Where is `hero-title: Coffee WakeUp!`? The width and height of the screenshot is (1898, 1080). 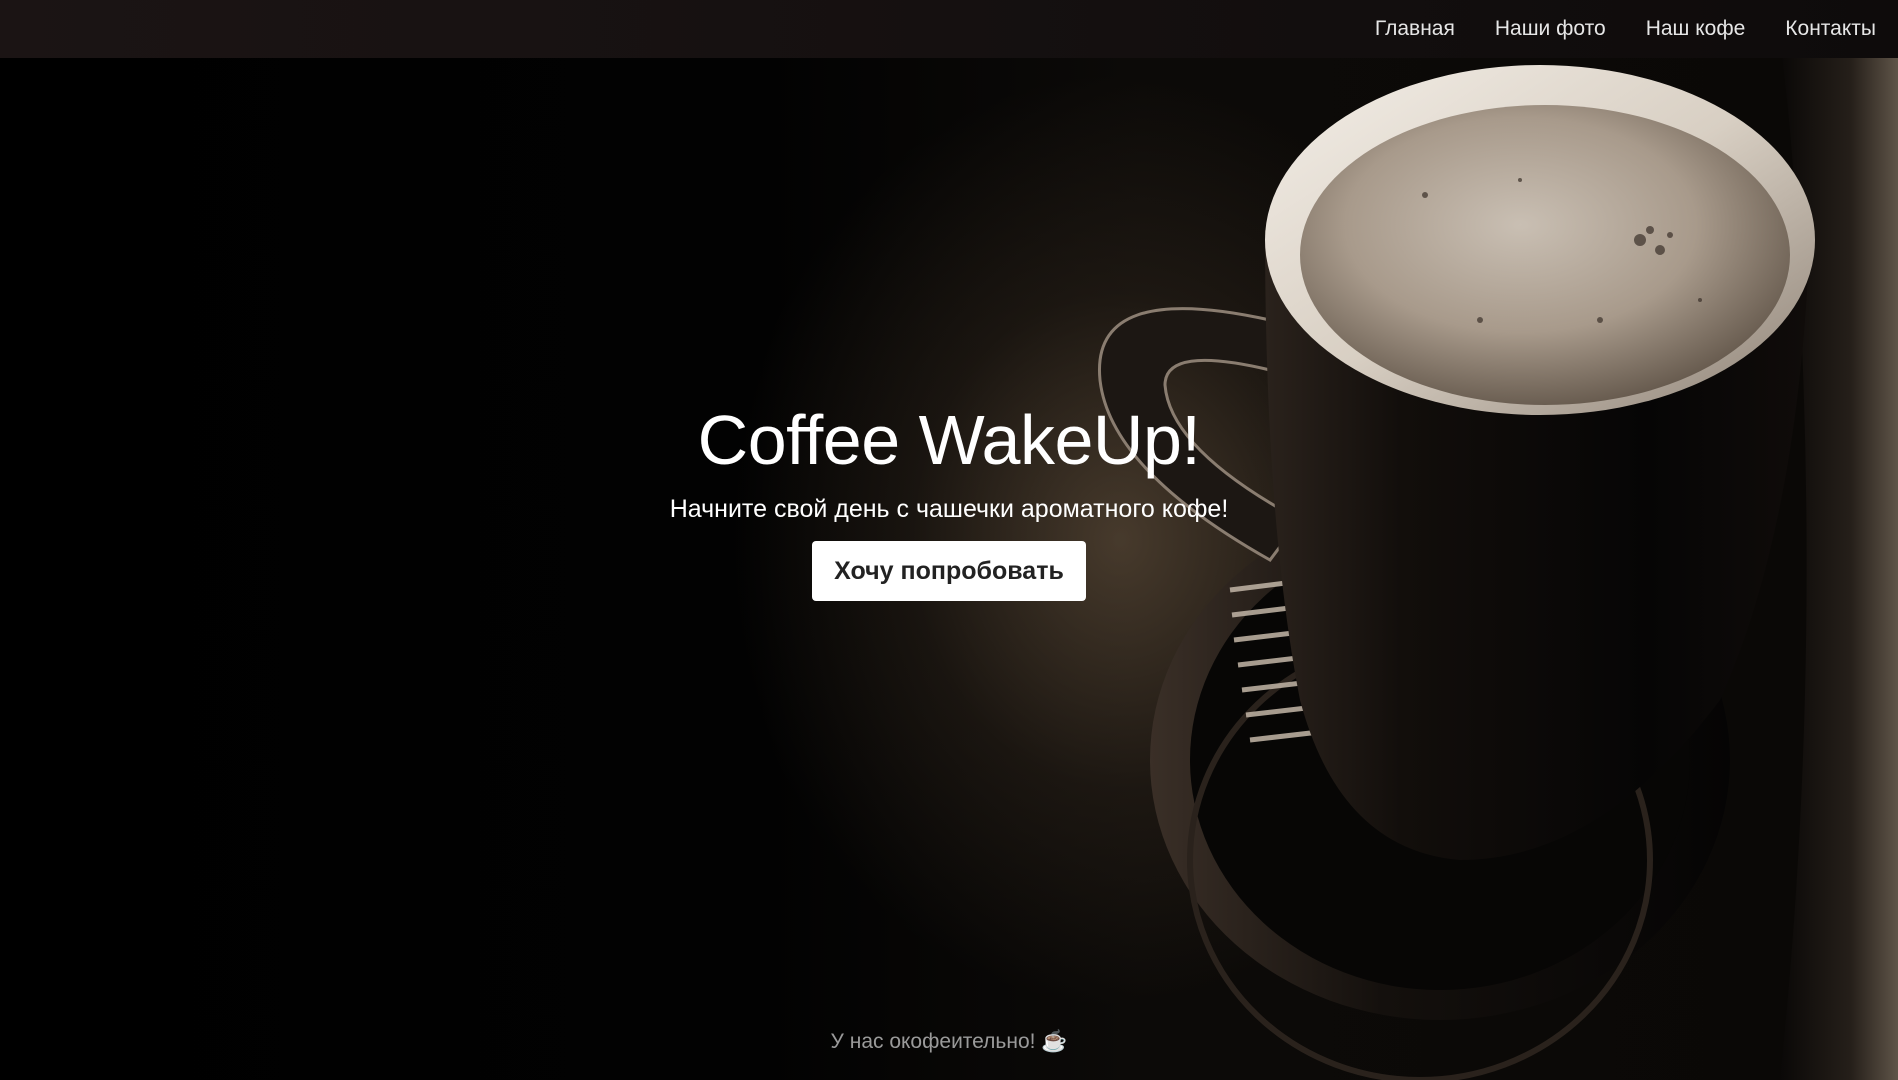
hero-title: Coffee WakeUp! is located at coordinates (949, 440).